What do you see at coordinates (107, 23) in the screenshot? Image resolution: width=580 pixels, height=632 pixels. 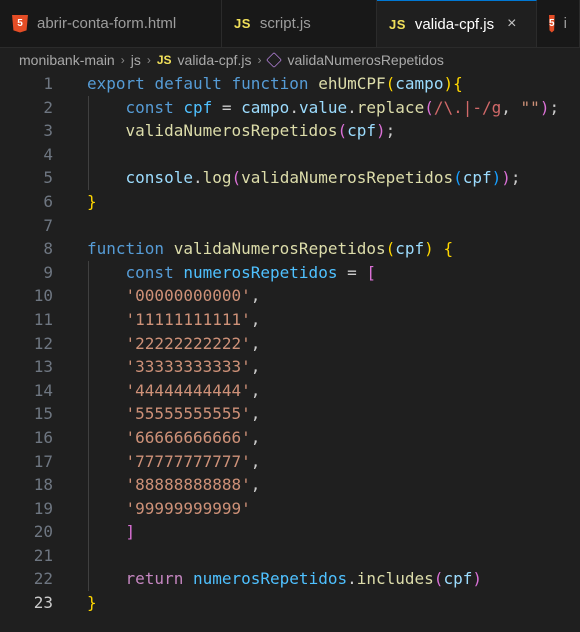 I see `tab-label: abrir-conta-form.html` at bounding box center [107, 23].